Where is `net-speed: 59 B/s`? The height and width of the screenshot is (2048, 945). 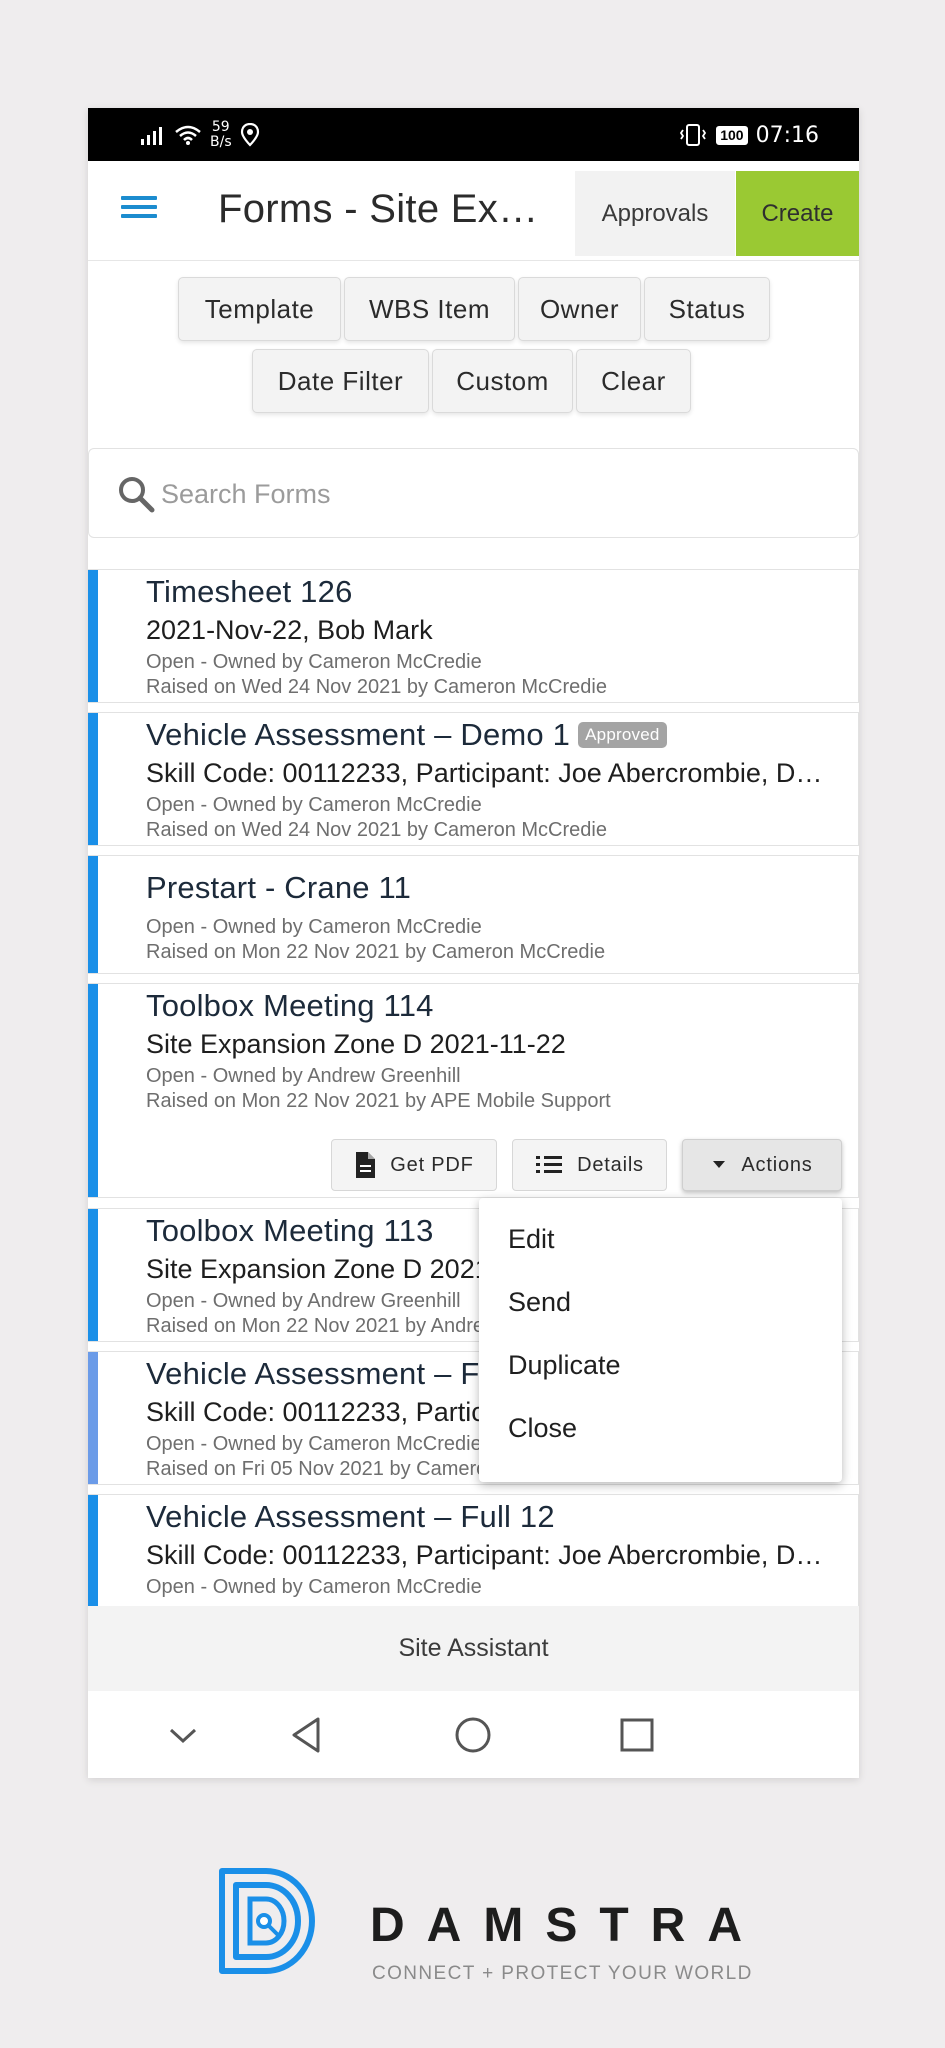 net-speed: 59 B/s is located at coordinates (221, 135).